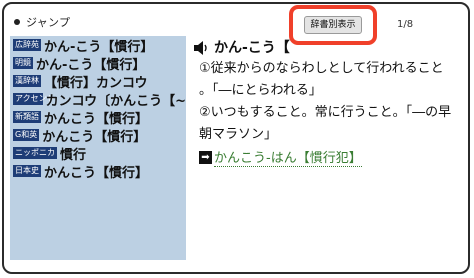 The image size is (474, 278). I want to click on dictionary-tag: アクセント, so click(34, 99).